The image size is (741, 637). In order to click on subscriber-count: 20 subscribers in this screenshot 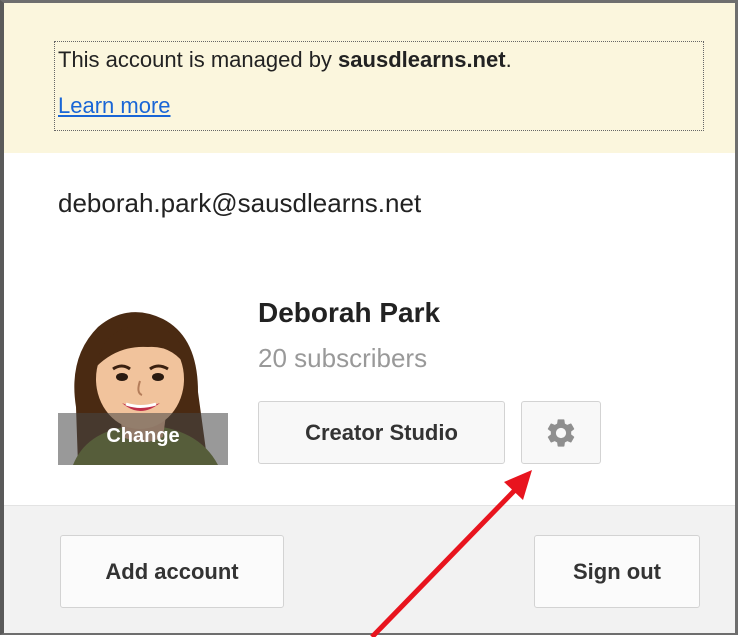, I will do `click(343, 358)`.